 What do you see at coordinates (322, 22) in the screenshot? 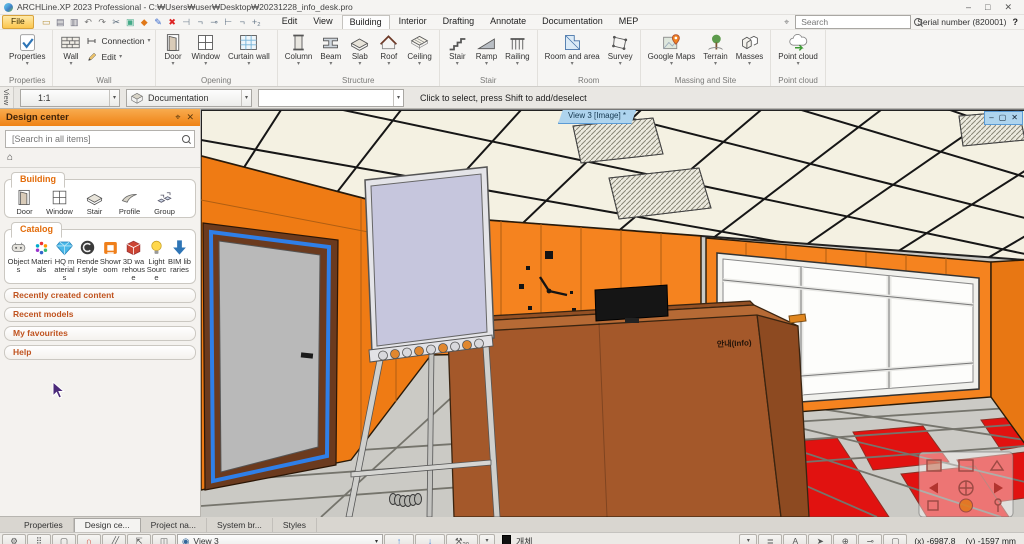
I see `menu-view: View` at bounding box center [322, 22].